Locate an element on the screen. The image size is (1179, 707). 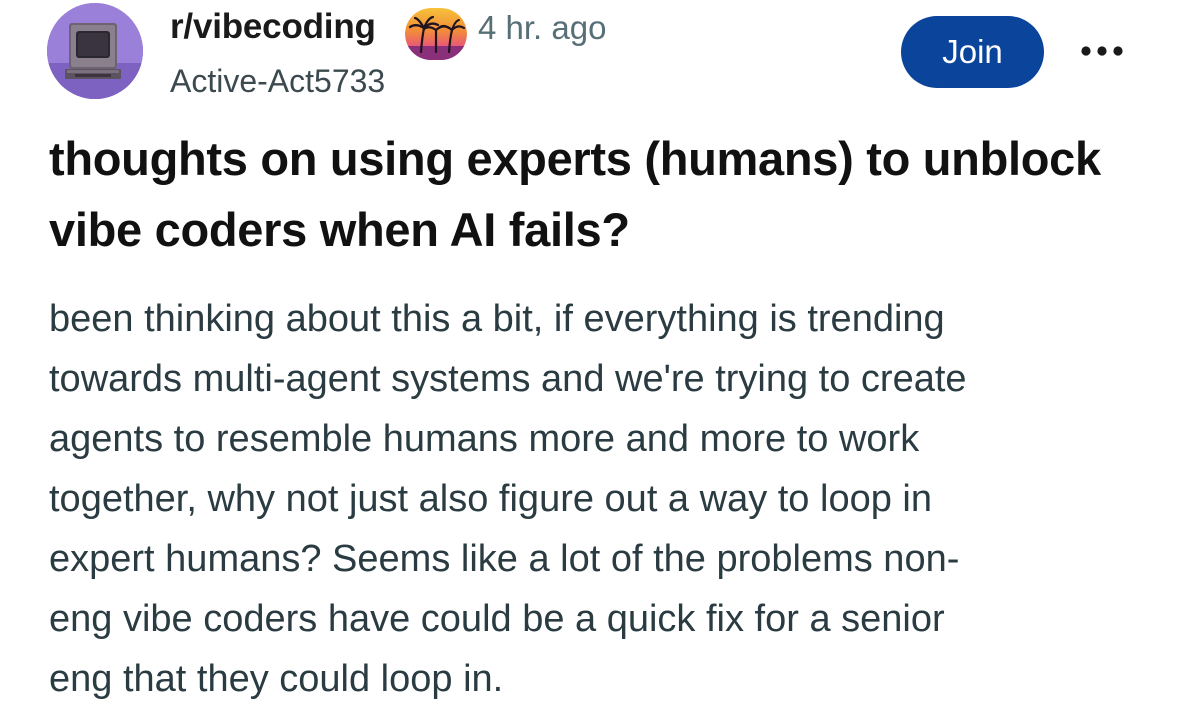
post-body-line: eng that they could loop in. is located at coordinates (276, 679).